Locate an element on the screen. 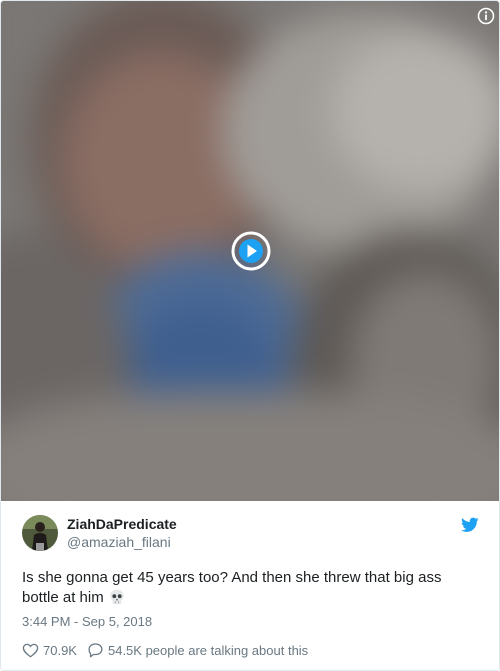 Image resolution: width=500 pixels, height=671 pixels. skull-emoji-icon is located at coordinates (116, 596).